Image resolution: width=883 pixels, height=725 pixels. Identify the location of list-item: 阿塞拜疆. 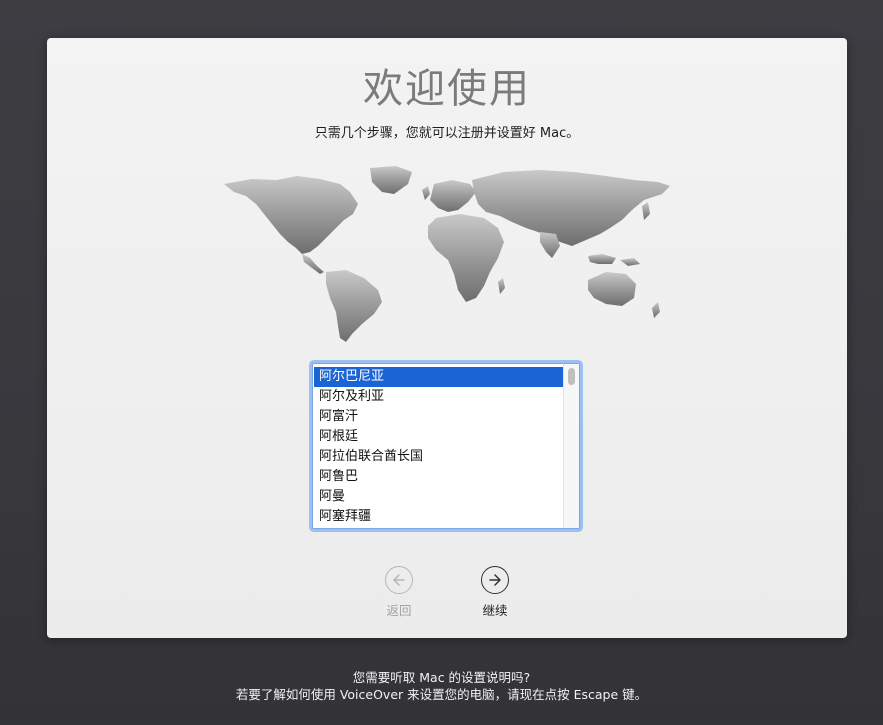
(439, 517).